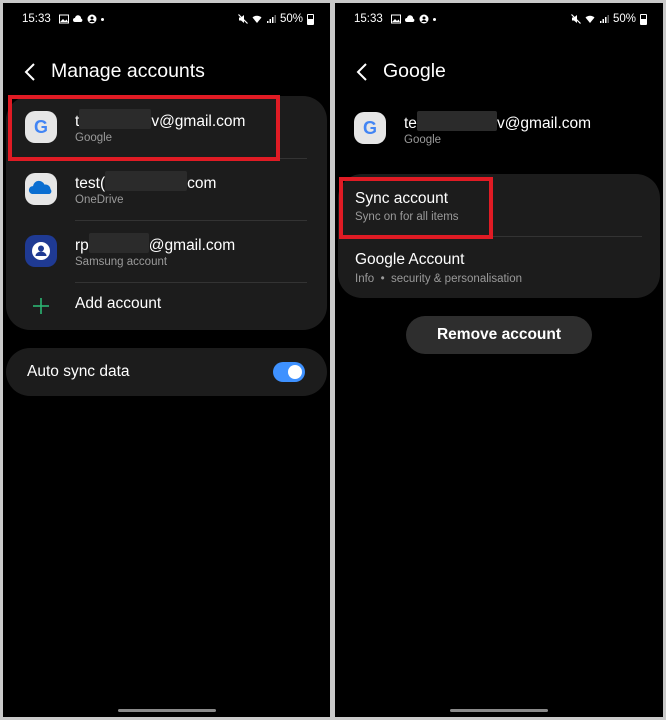 Image resolution: width=666 pixels, height=720 pixels. I want to click on google-account-header: G te v@gmail.com Google, so click(499, 132).